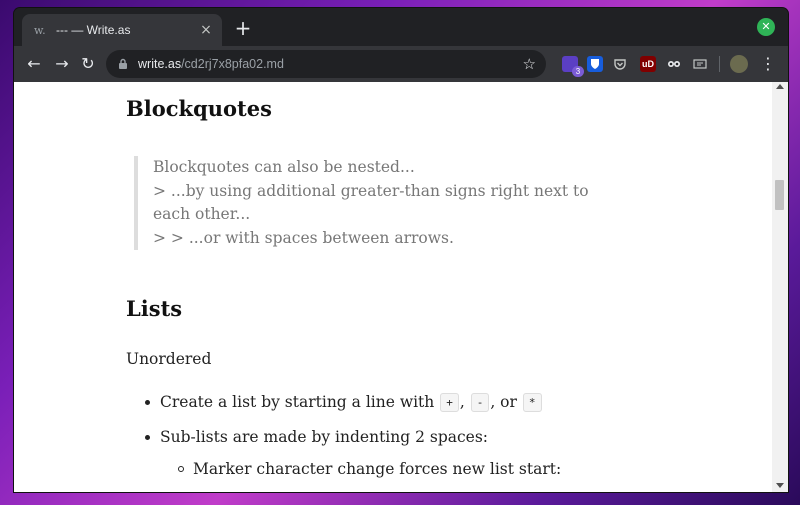 The image size is (800, 505). Describe the element at coordinates (34, 64) in the screenshot. I see `back-button: ←` at that location.